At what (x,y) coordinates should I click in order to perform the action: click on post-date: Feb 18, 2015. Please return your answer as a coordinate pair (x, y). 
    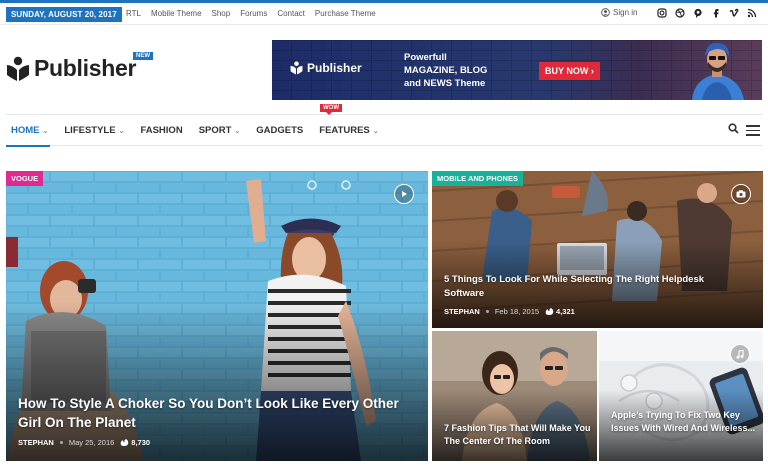
    Looking at the image, I should click on (517, 311).